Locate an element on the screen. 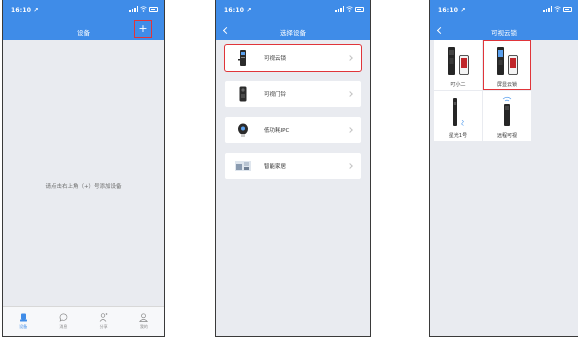 The width and height of the screenshot is (578, 337). smart-lock-icon is located at coordinates (243, 58).